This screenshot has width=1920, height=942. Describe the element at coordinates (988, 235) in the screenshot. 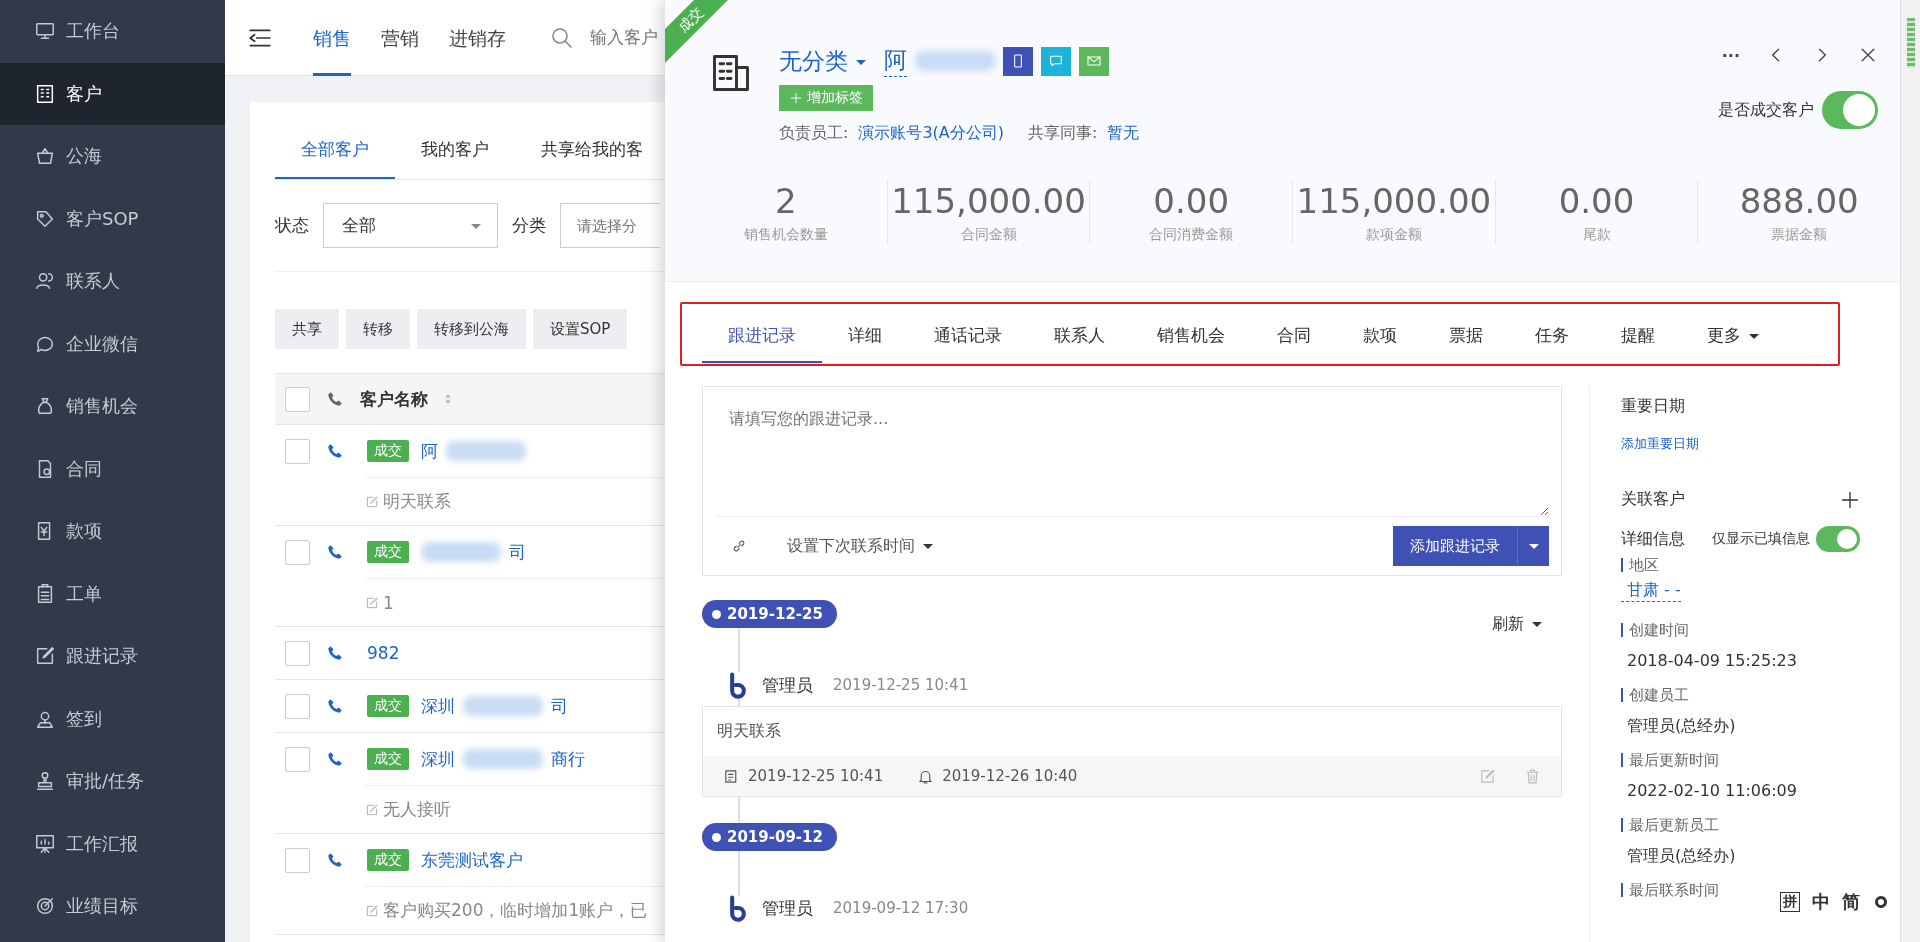

I see `stat-label: 合同金额` at that location.